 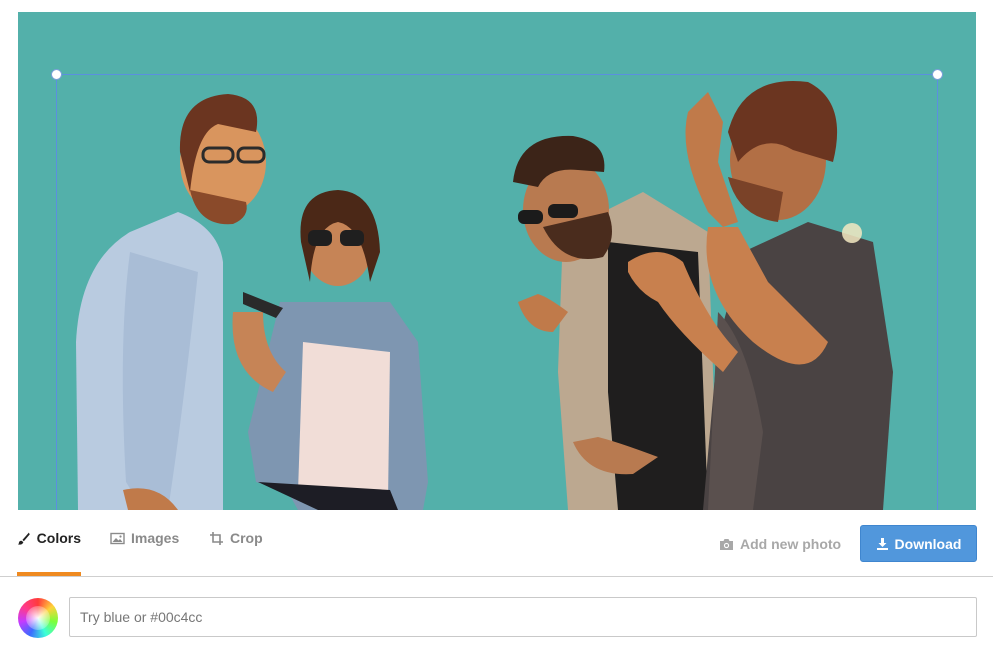 What do you see at coordinates (38, 618) in the screenshot?
I see `color-wheel-picker` at bounding box center [38, 618].